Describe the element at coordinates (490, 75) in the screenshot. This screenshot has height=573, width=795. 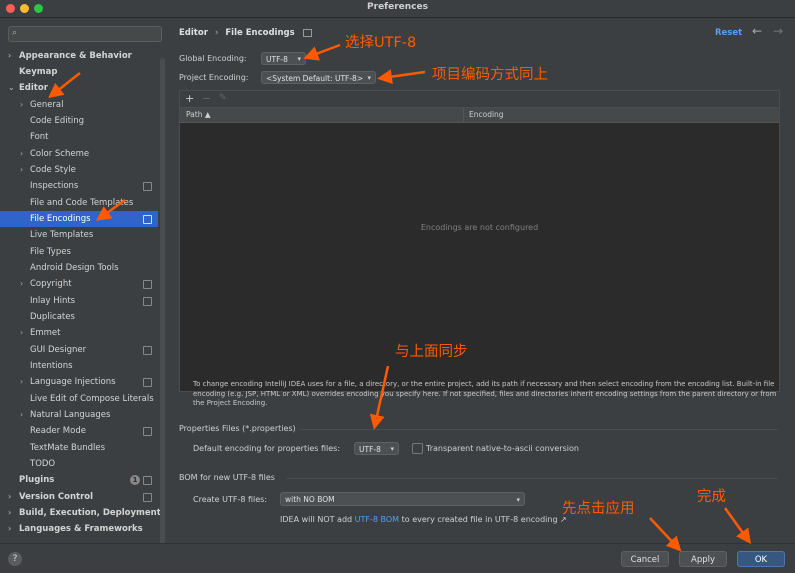
I see `annotation-project-same: 项目编码方式同上` at that location.